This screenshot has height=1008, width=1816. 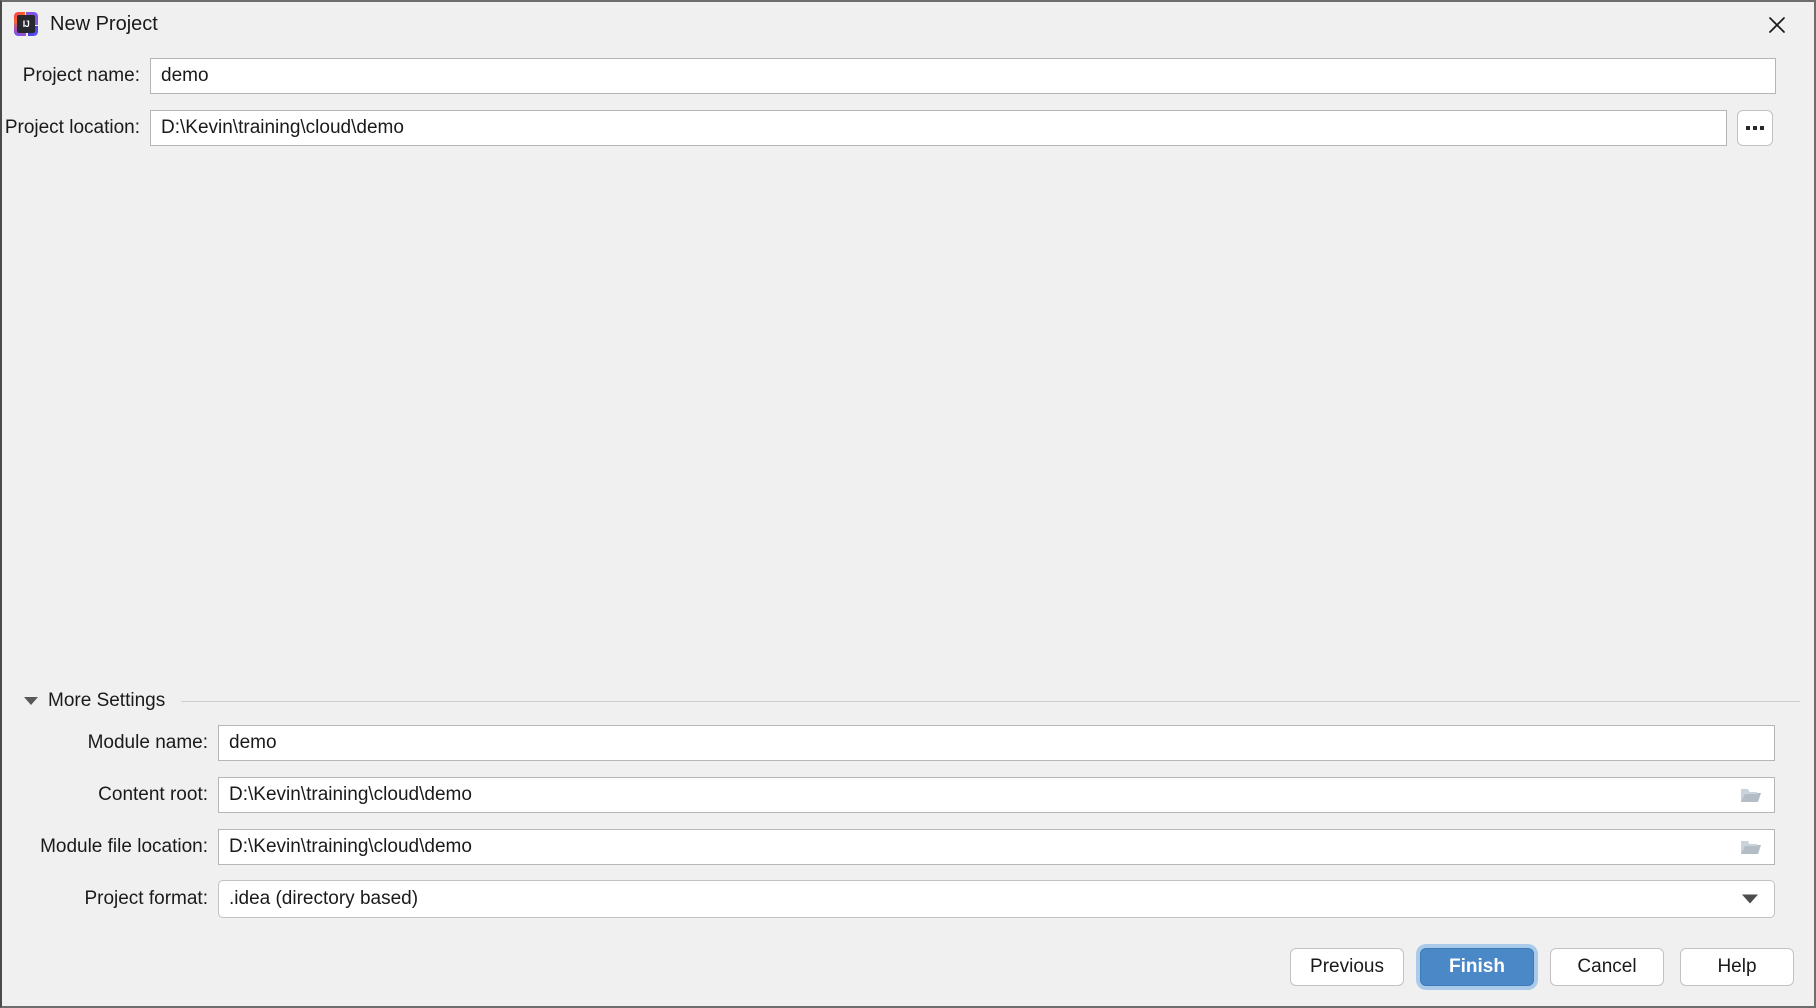 I want to click on app-icon-label: IJ, so click(x=26, y=24).